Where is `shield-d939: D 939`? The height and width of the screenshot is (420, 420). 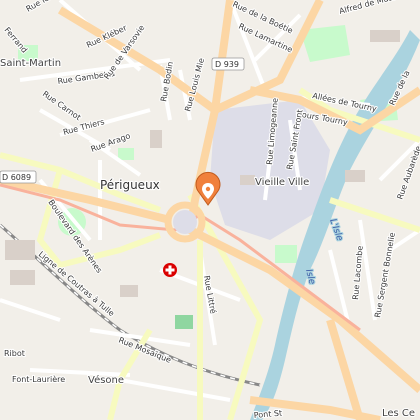 shield-d939: D 939 is located at coordinates (228, 64).